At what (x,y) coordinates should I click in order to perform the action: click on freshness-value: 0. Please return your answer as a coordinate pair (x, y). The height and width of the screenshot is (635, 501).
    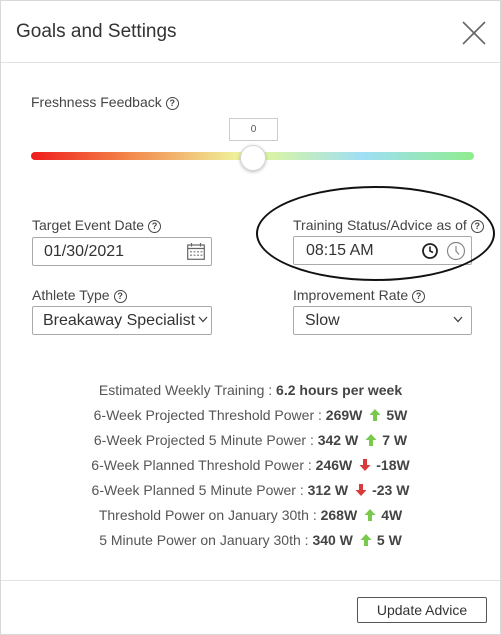
    Looking at the image, I should click on (253, 129).